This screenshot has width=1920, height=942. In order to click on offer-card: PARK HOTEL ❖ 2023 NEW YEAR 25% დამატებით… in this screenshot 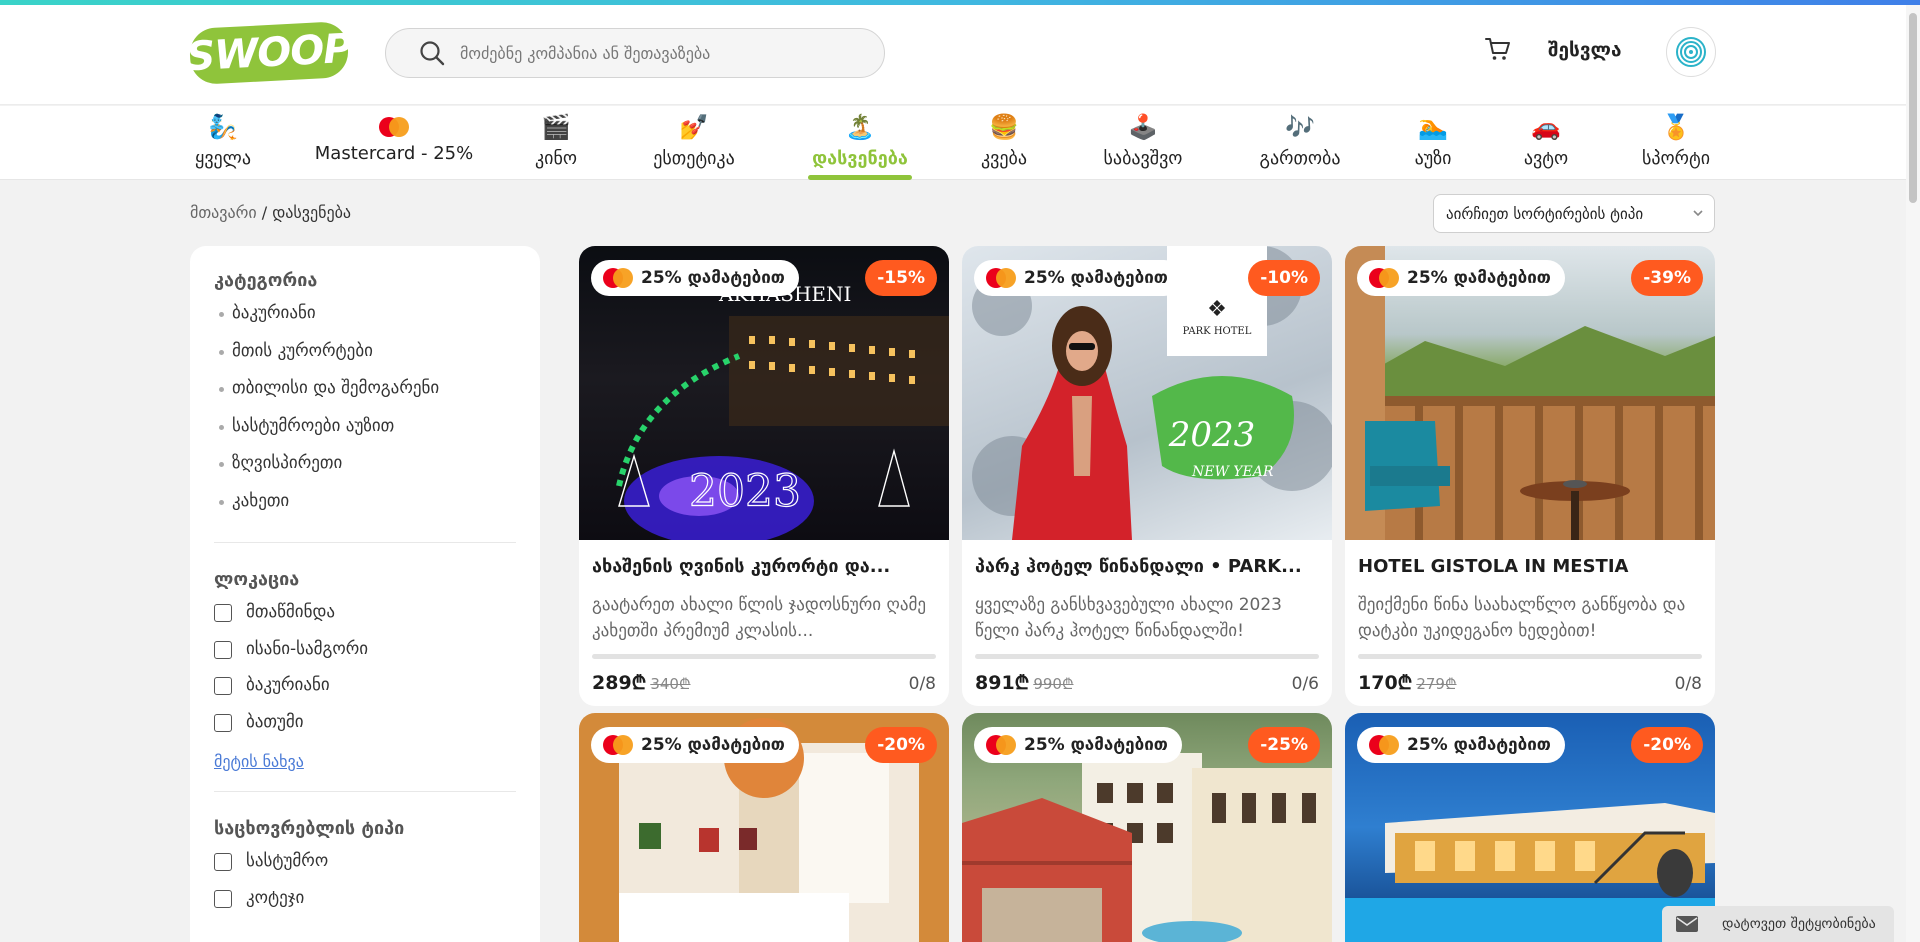, I will do `click(1147, 476)`.